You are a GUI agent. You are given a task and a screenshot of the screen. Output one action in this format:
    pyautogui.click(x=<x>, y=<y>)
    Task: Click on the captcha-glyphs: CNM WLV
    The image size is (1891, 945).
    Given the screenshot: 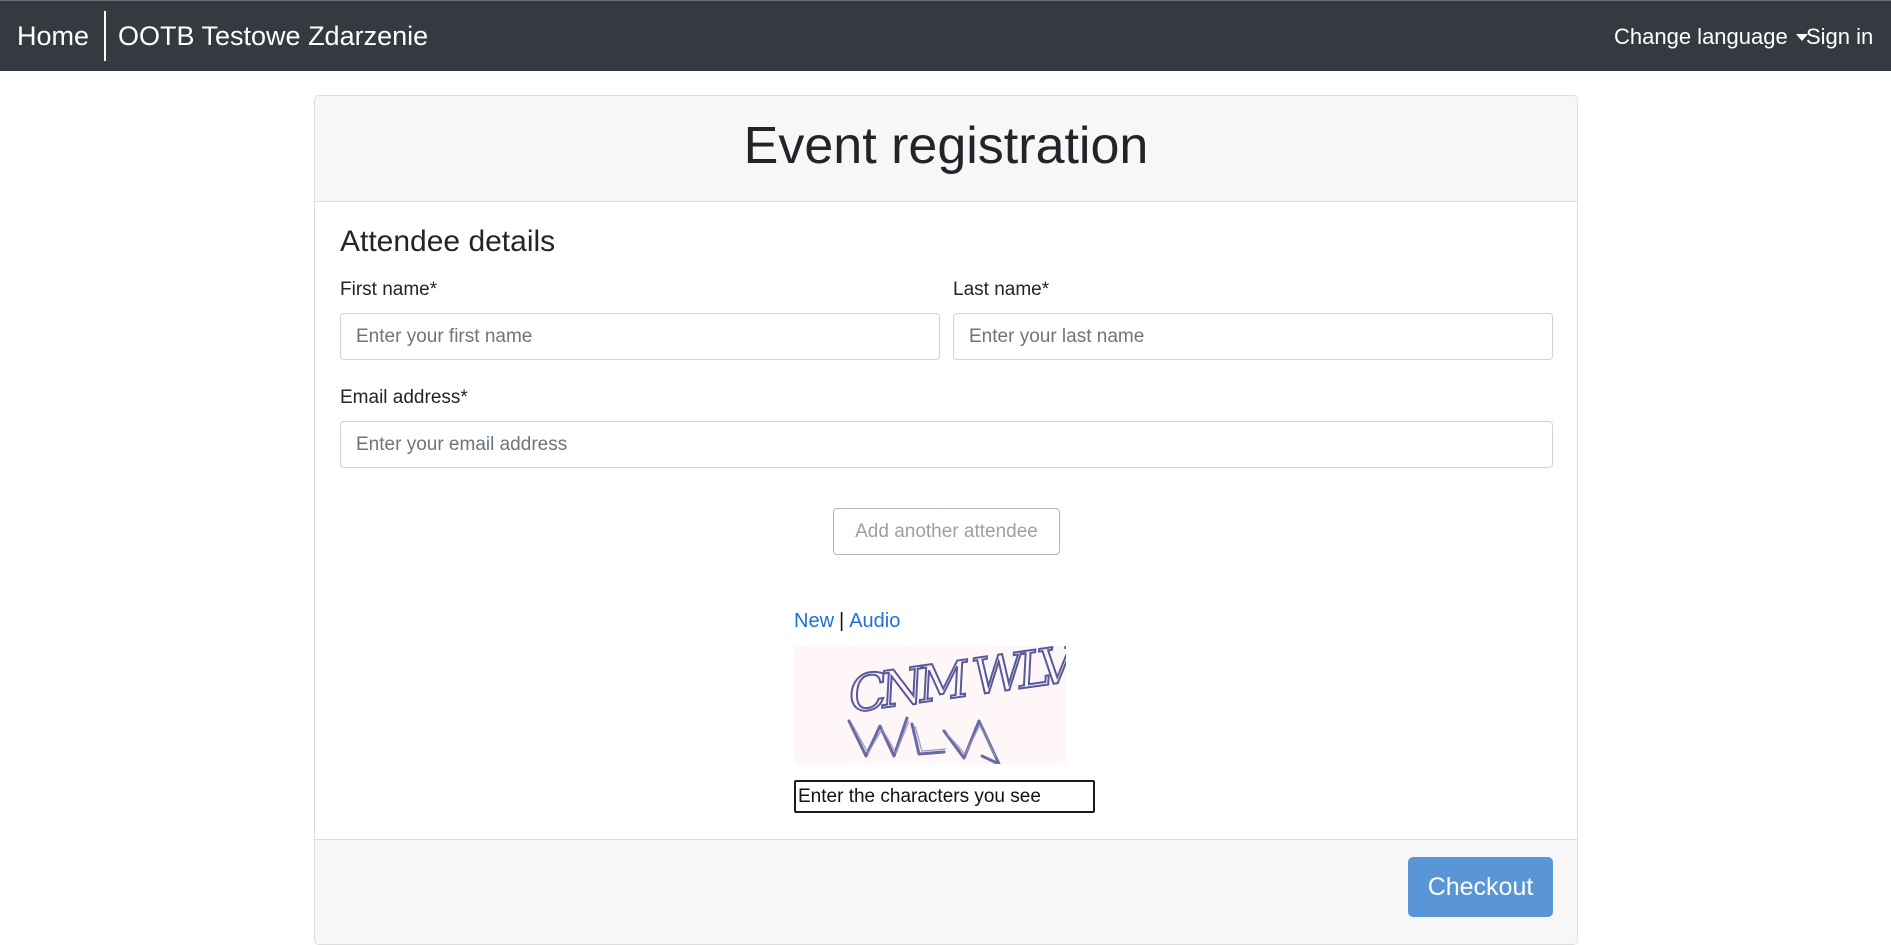 What is the action you would take?
    pyautogui.click(x=964, y=699)
    